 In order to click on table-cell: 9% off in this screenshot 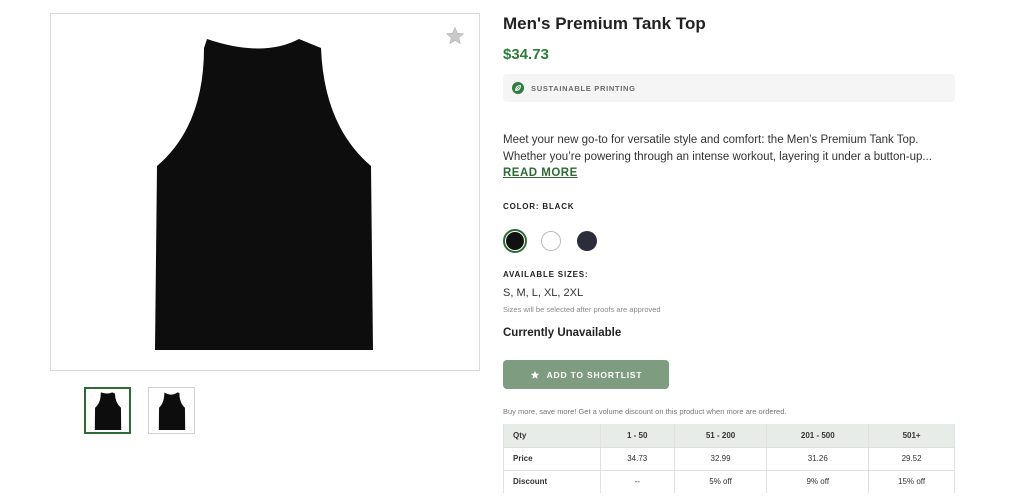, I will do `click(817, 481)`.